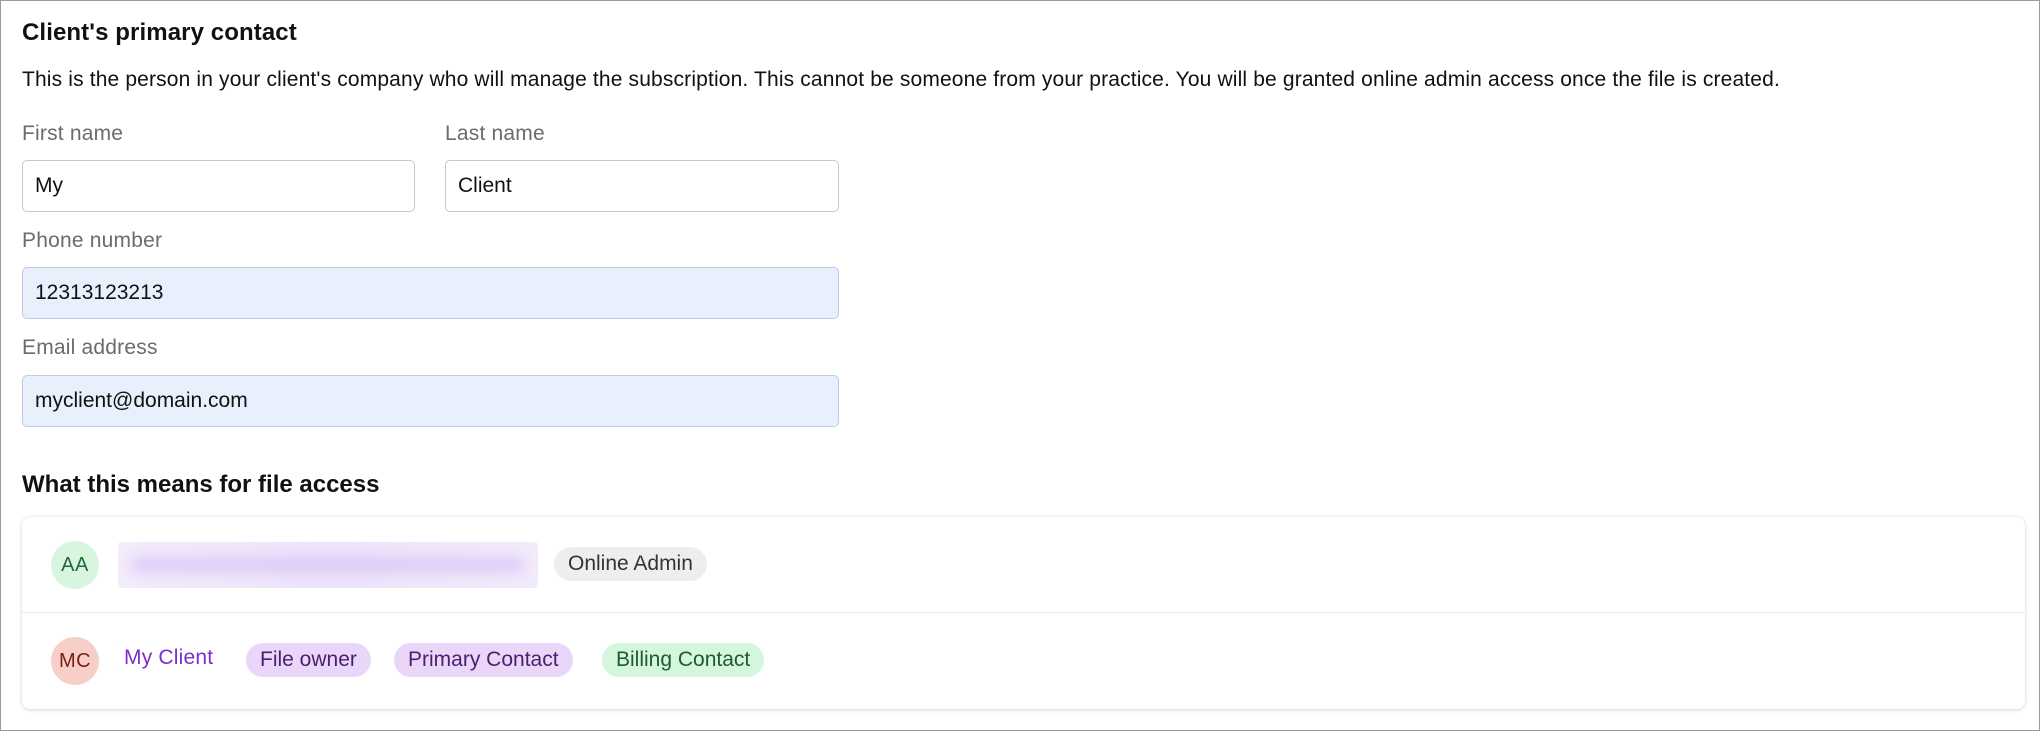 This screenshot has width=2040, height=731. Describe the element at coordinates (168, 658) in the screenshot. I see `user-name-link: My Client` at that location.